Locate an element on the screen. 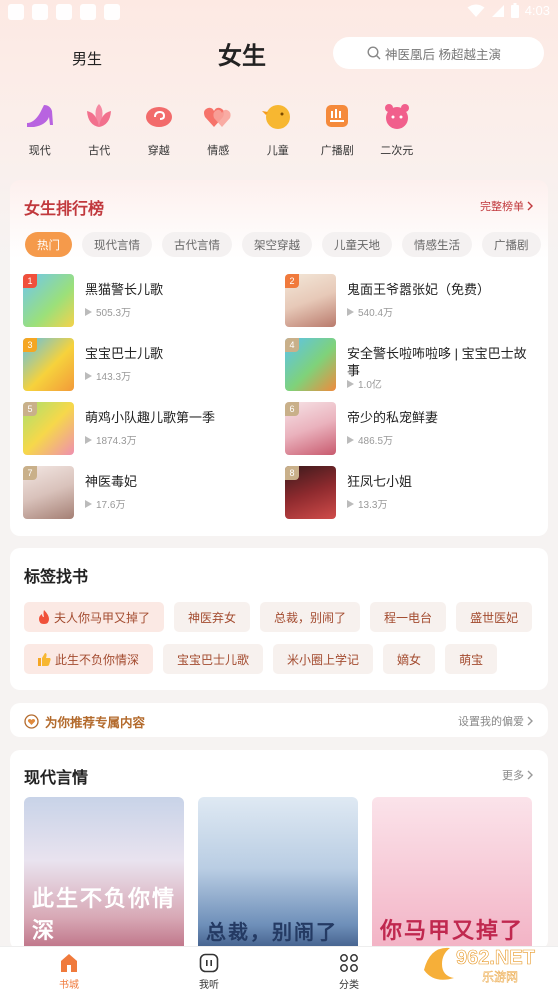 The image size is (558, 992). nav-my-listening: 我听 is located at coordinates (209, 972).